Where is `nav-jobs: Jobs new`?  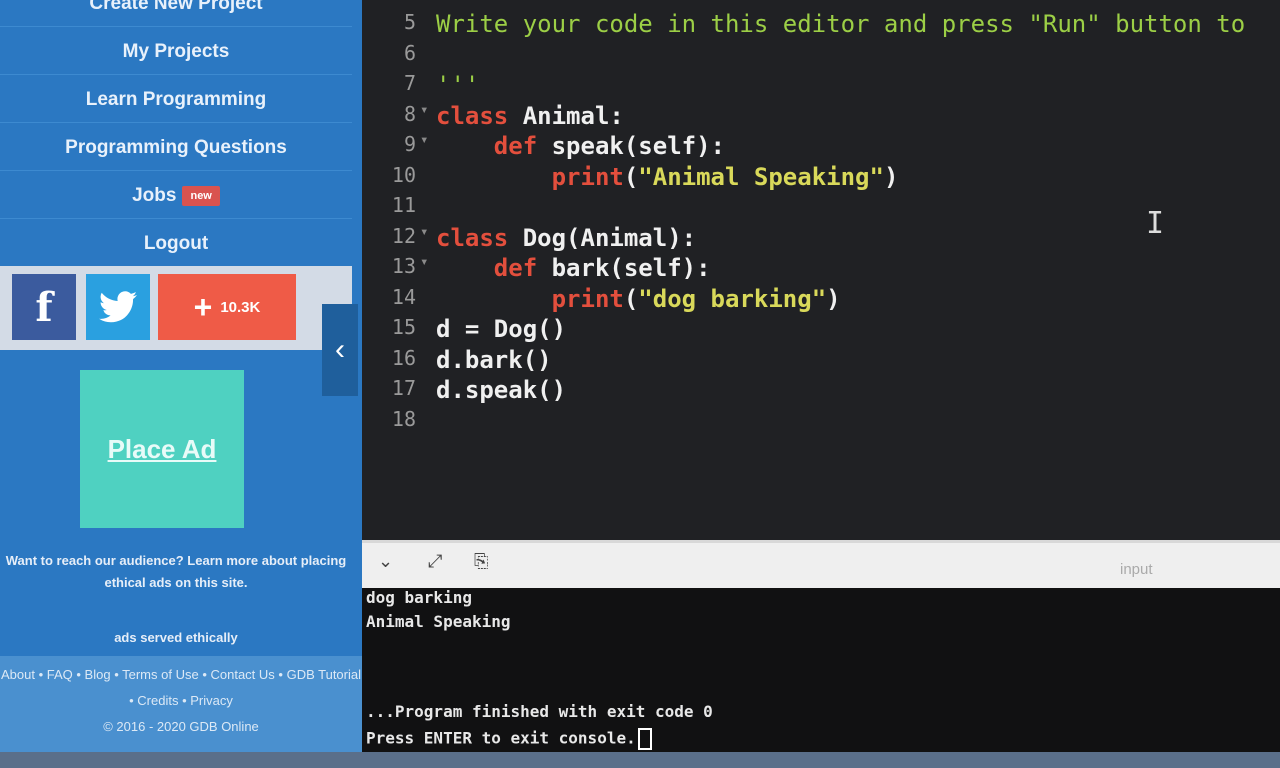
nav-jobs: Jobs new is located at coordinates (176, 196).